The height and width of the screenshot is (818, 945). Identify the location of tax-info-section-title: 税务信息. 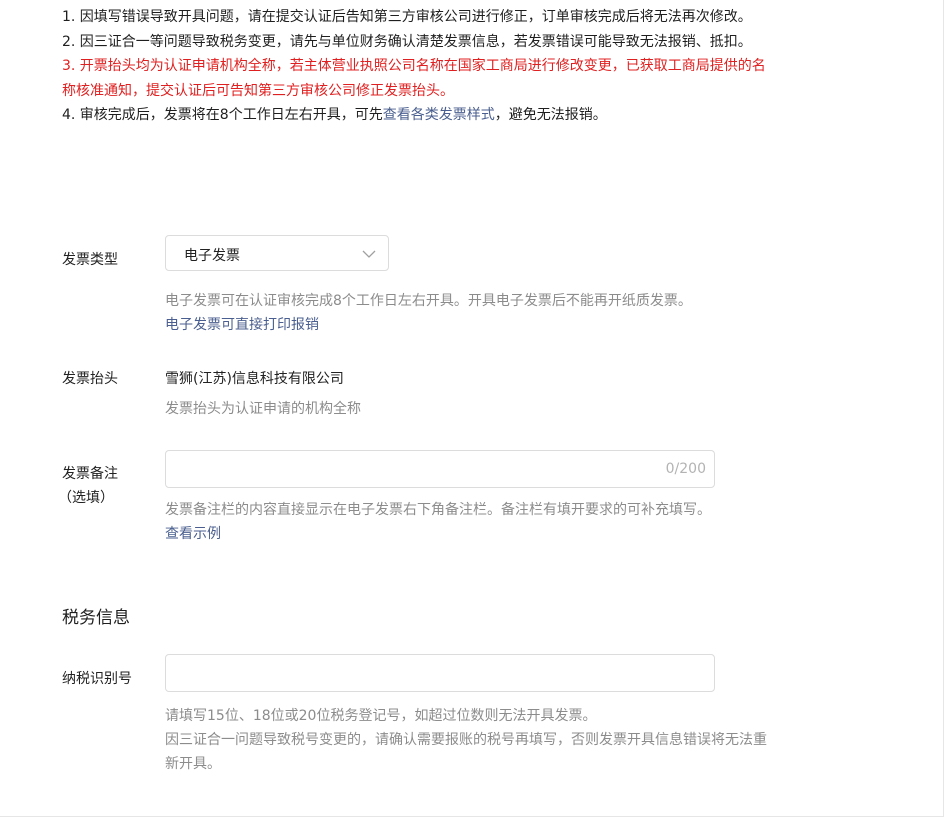
(96, 618).